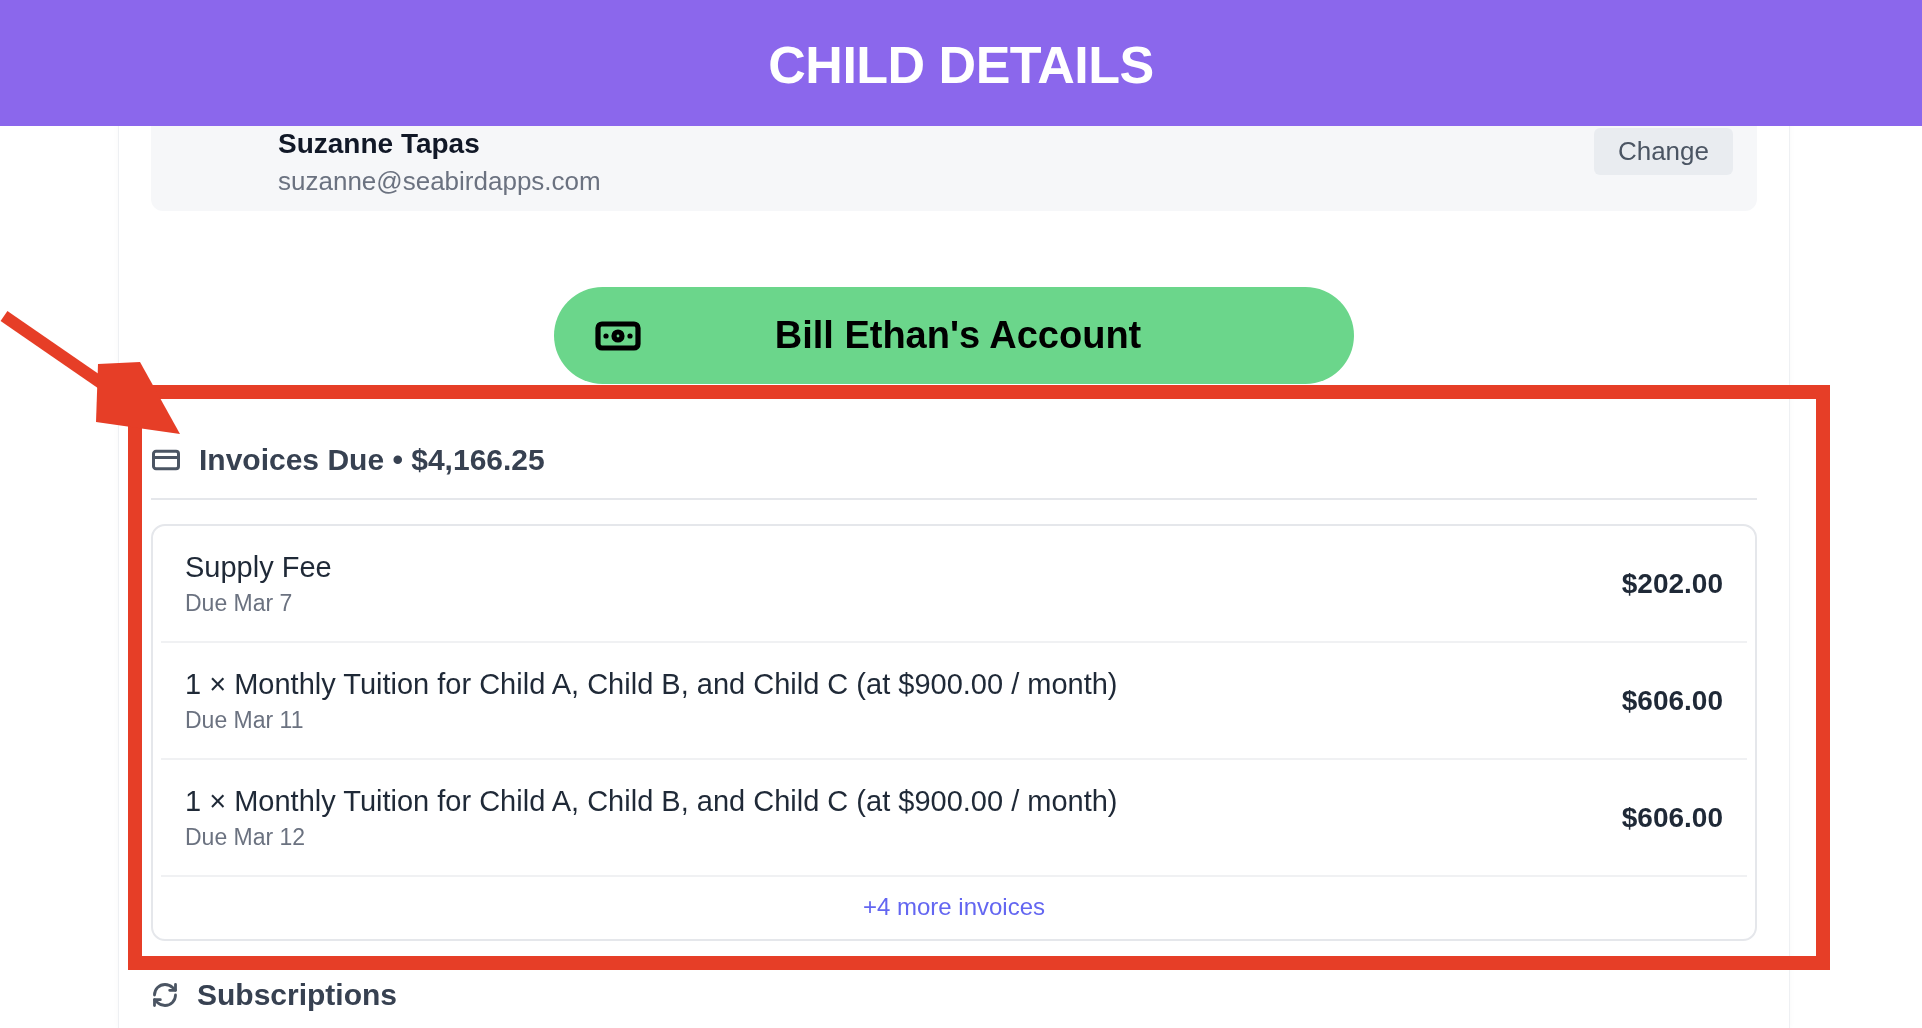  Describe the element at coordinates (245, 720) in the screenshot. I see `due-date: Due Mar 11` at that location.